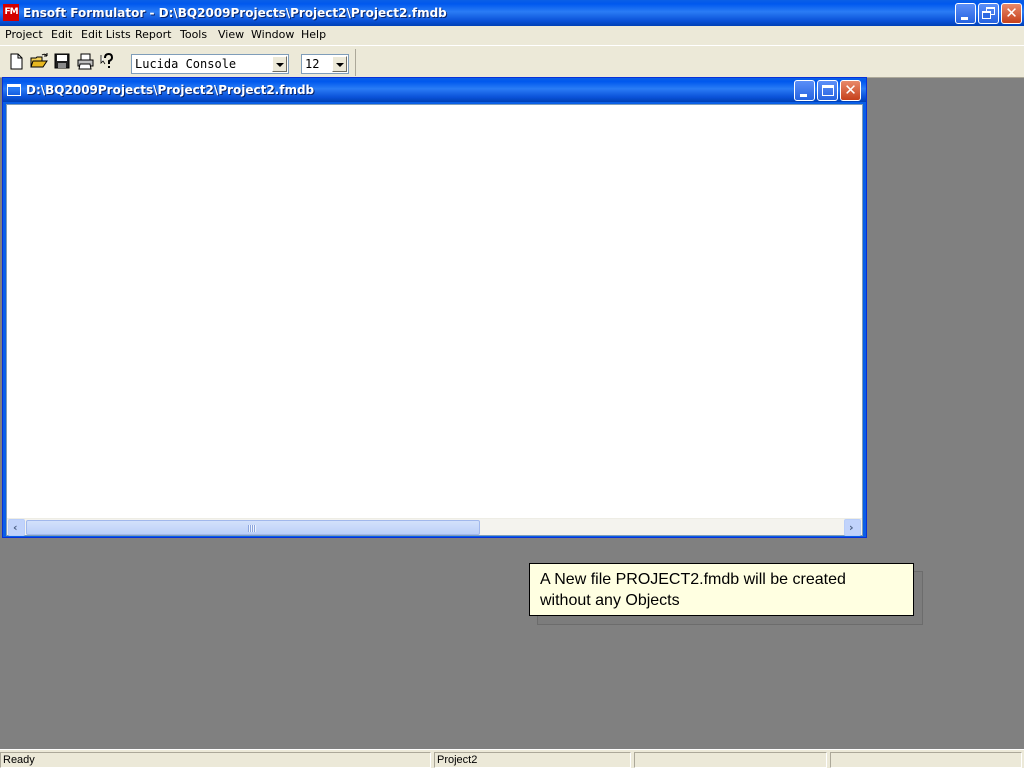 This screenshot has height=768, width=1024. I want to click on status-project: Project2, so click(532, 760).